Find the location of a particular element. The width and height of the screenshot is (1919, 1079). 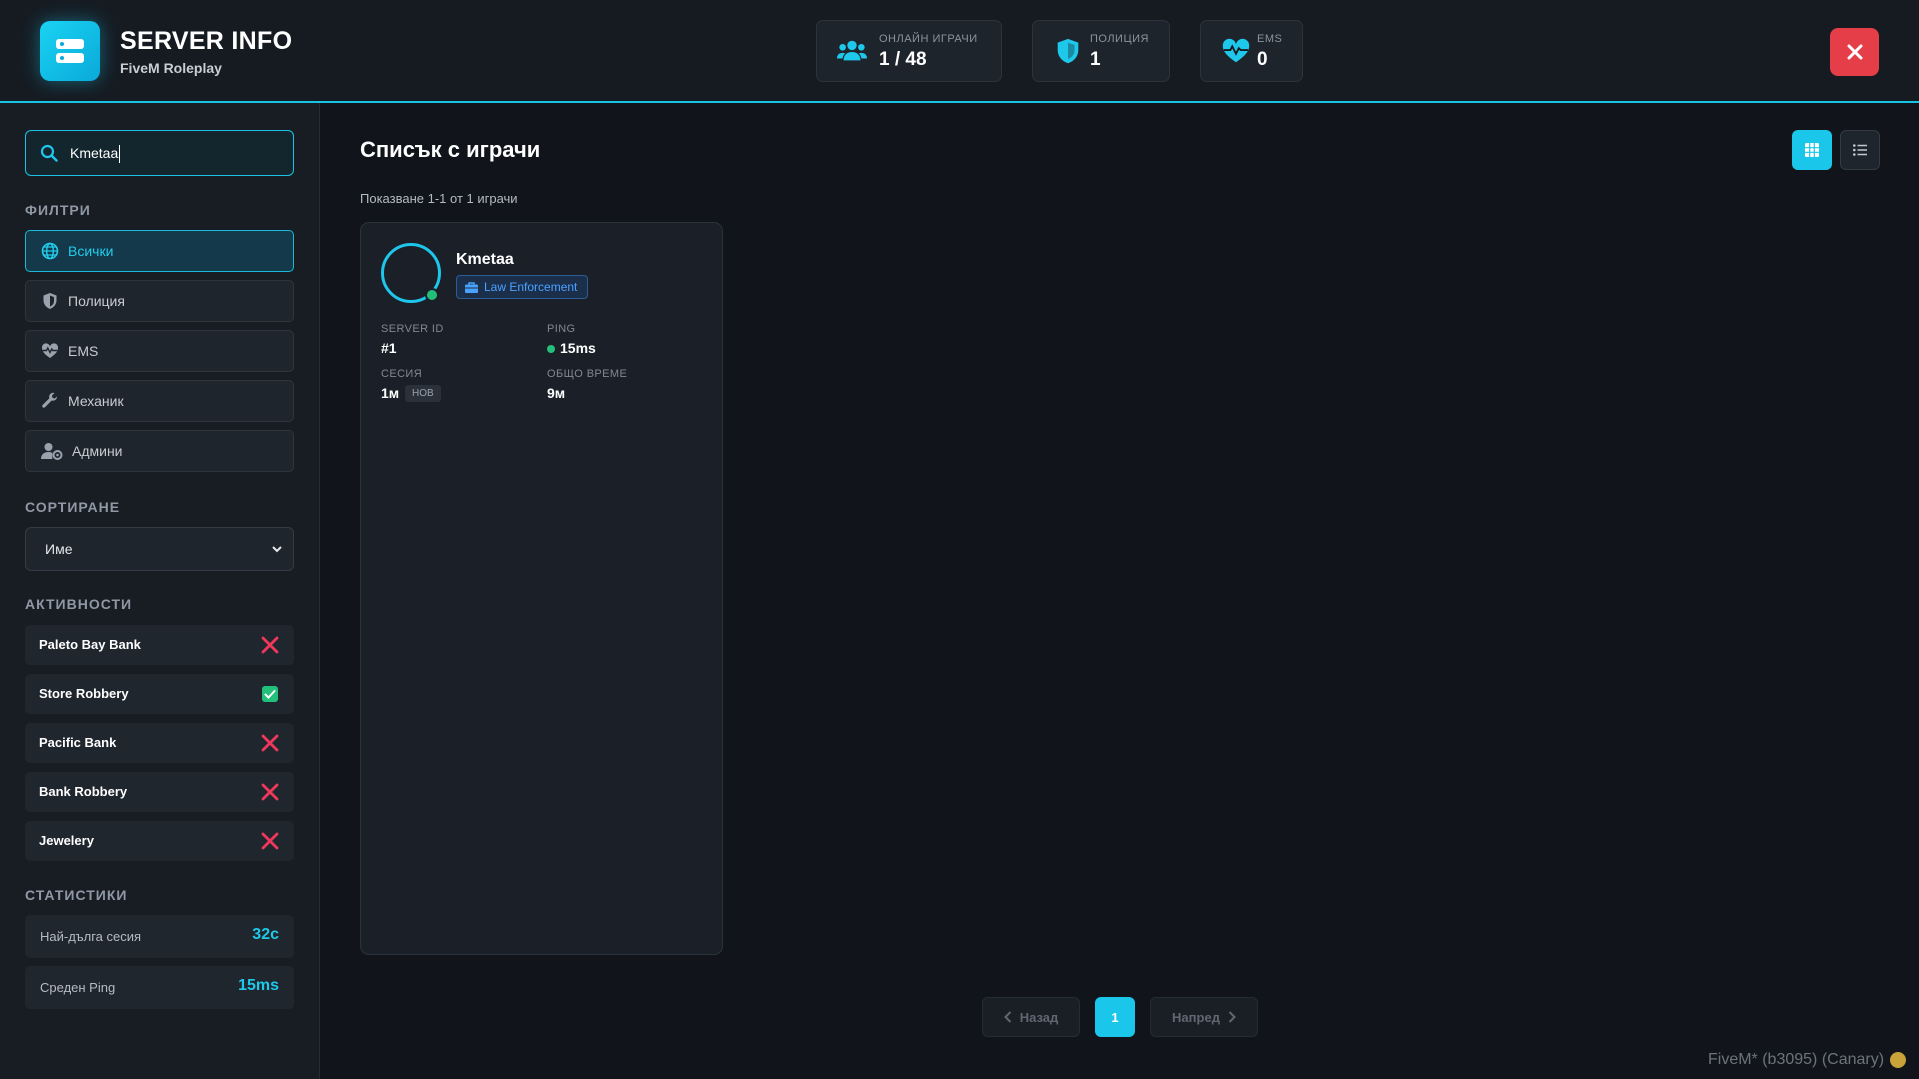

search-box is located at coordinates (159, 153).